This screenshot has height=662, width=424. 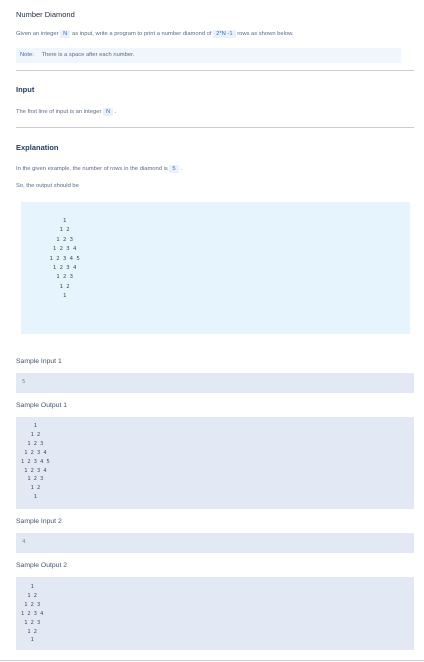 I want to click on input-heading: Input, so click(x=25, y=89).